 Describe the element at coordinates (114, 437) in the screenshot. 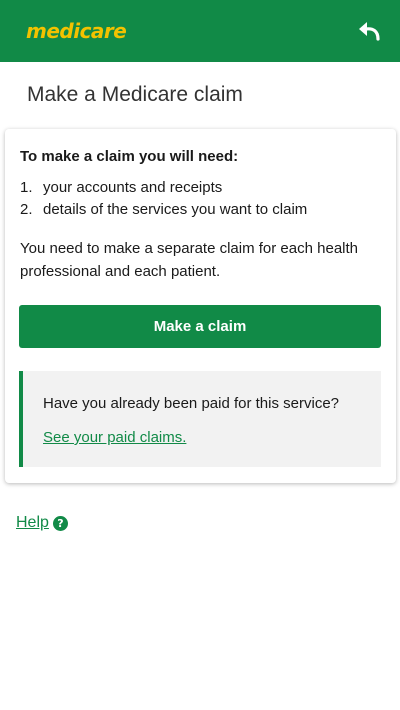

I see `see-paid-claims-link: See your paid claims.` at that location.